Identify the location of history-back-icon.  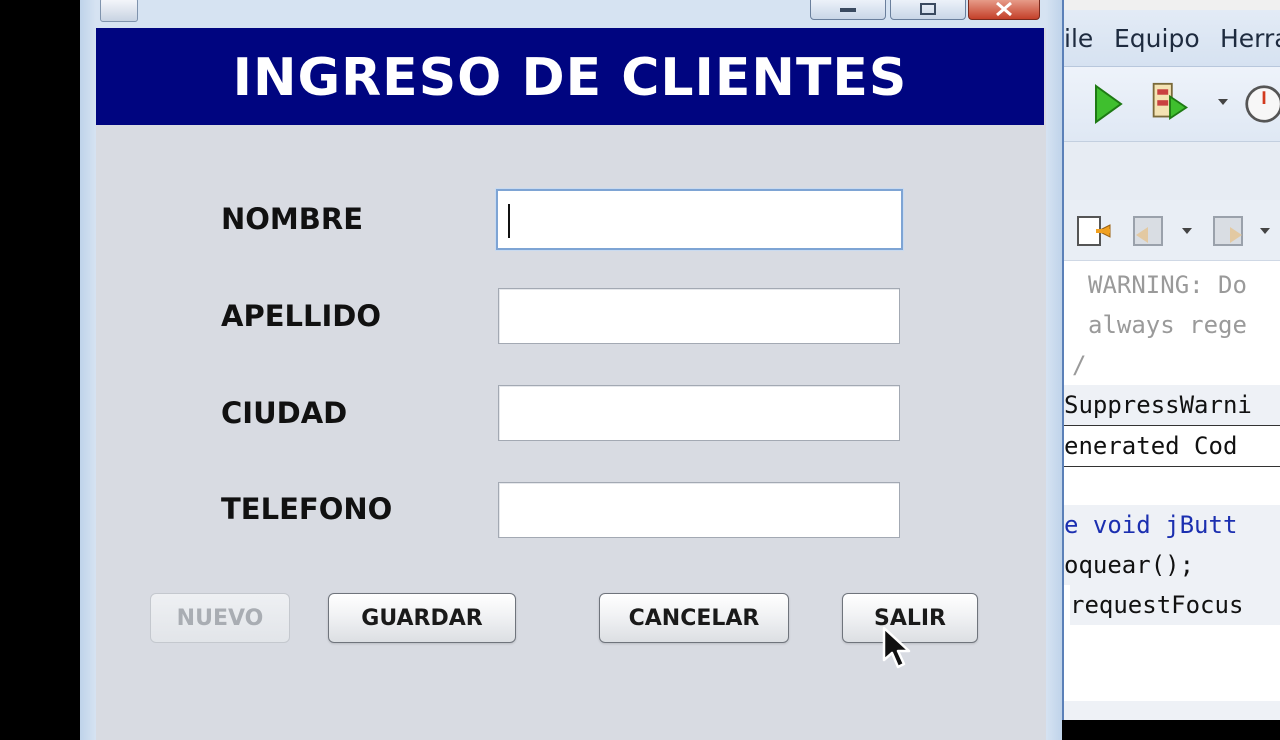
(1150, 231).